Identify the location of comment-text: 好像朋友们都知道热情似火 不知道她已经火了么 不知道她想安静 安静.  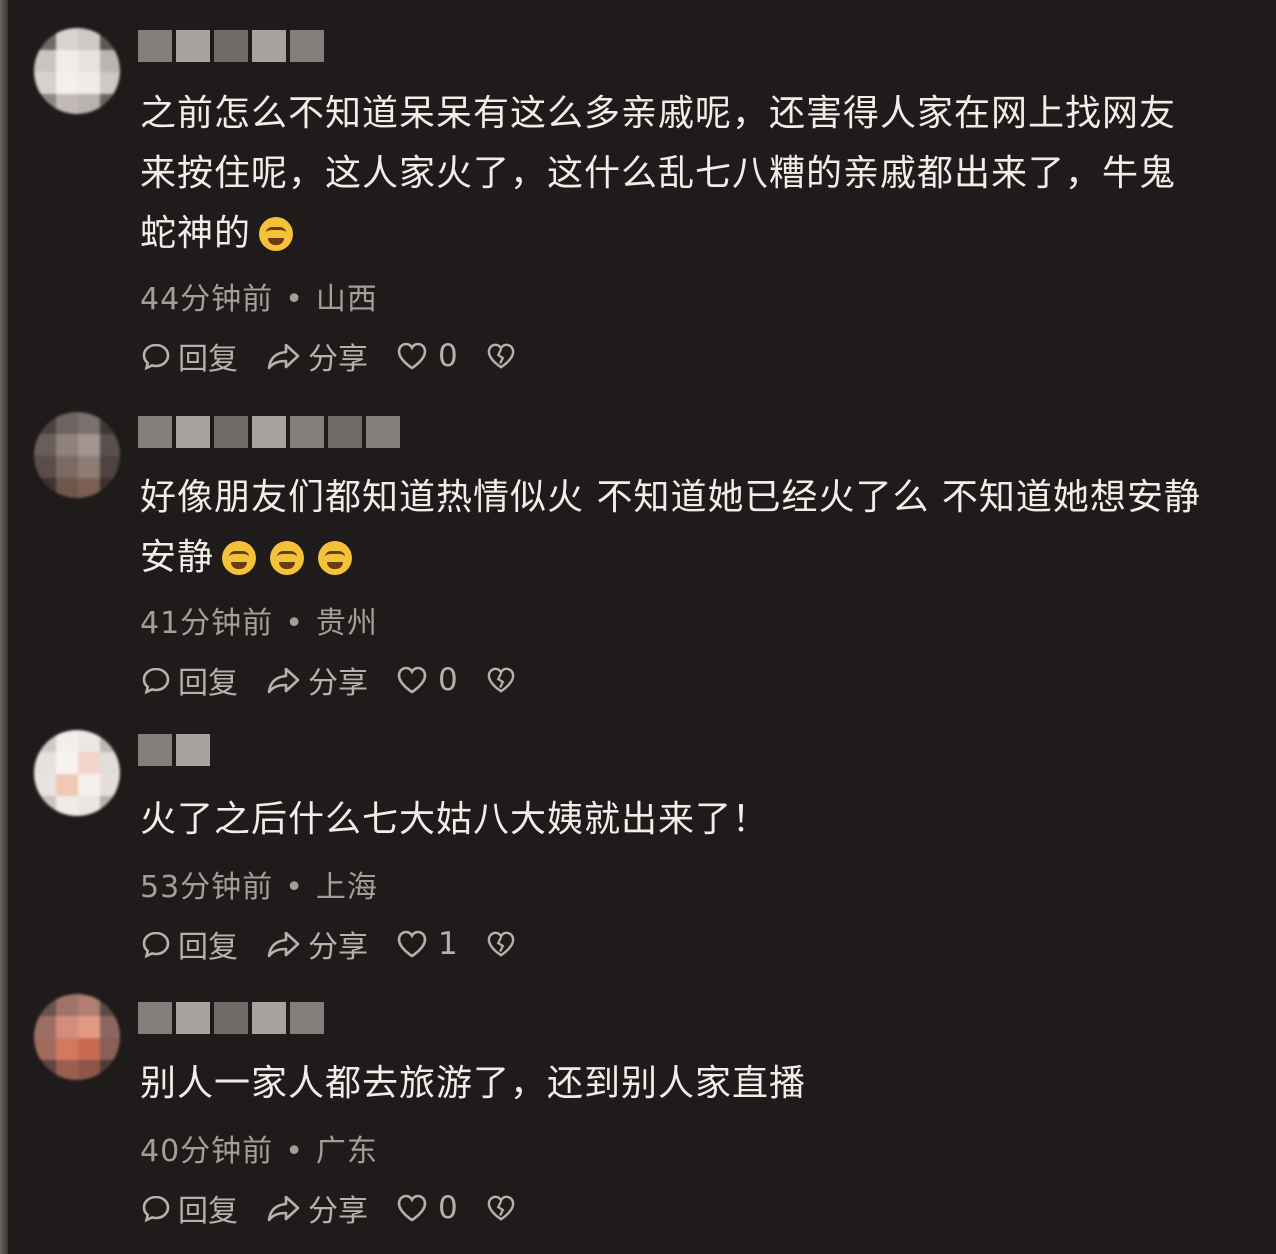
(670, 527).